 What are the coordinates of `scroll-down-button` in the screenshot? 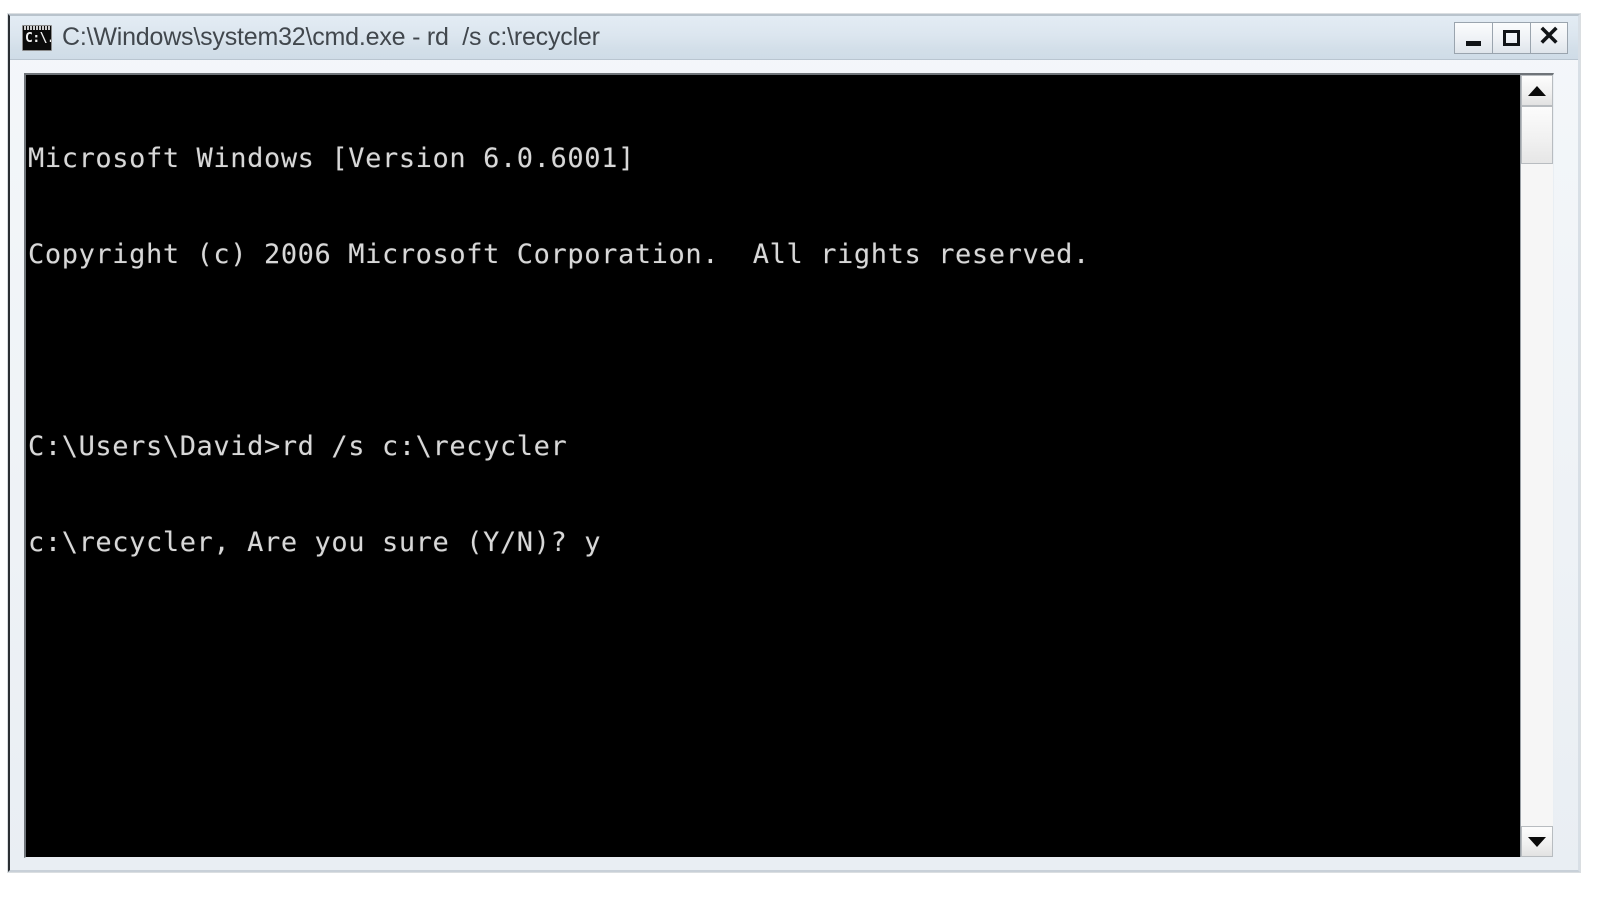 It's located at (1537, 841).